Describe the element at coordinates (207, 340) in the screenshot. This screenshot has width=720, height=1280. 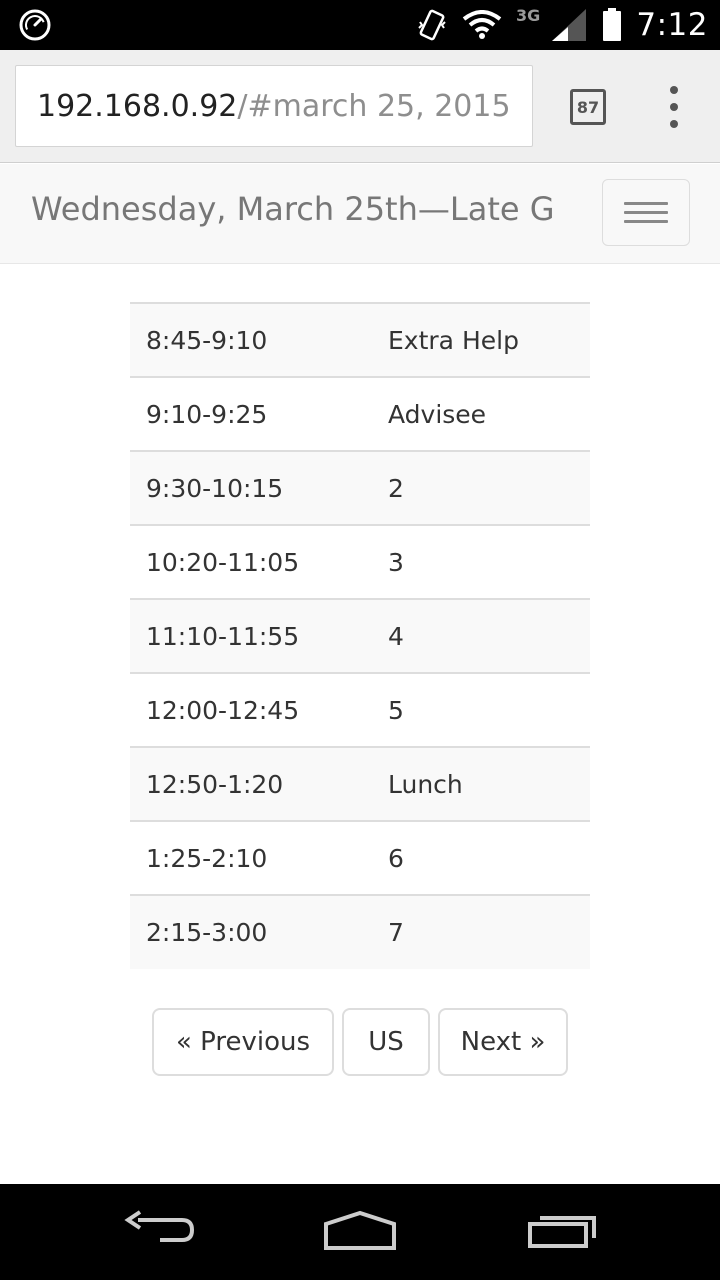
I see `time-cell: 8:45-9:10` at that location.